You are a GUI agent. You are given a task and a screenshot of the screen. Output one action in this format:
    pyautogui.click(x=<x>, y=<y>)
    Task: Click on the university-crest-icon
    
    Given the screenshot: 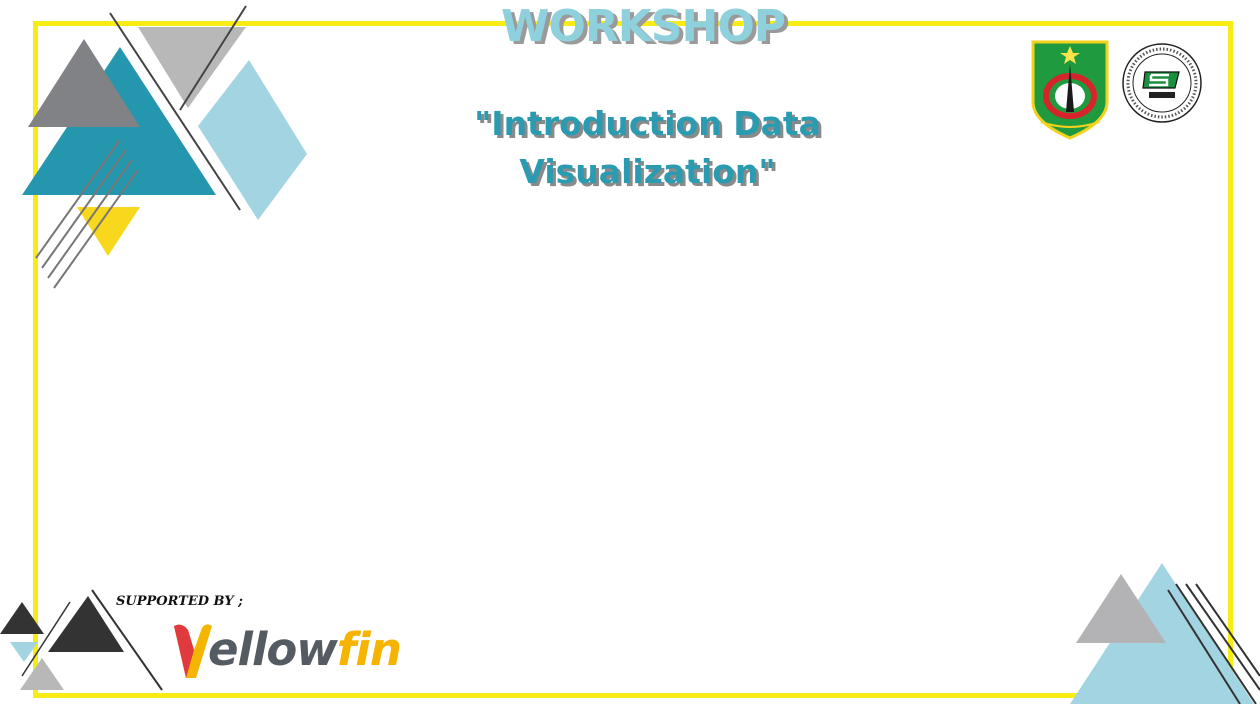 What is the action you would take?
    pyautogui.click(x=1070, y=90)
    